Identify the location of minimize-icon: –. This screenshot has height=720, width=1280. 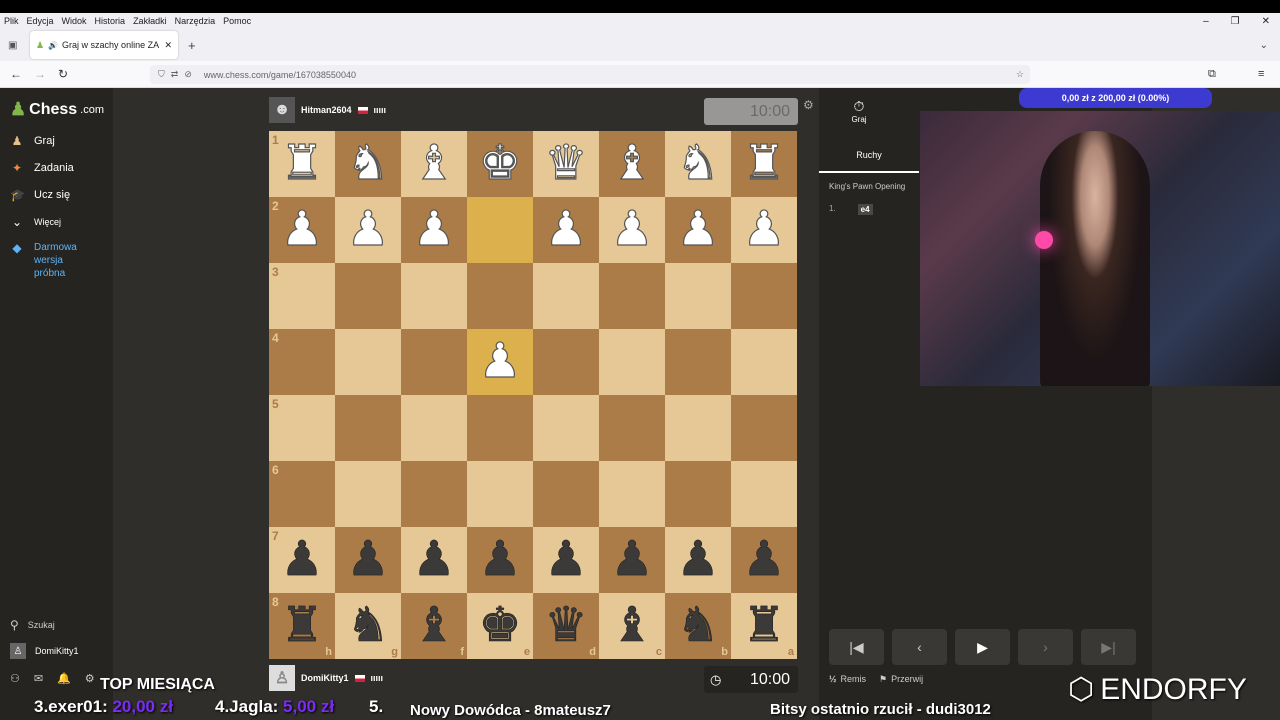
(1206, 21).